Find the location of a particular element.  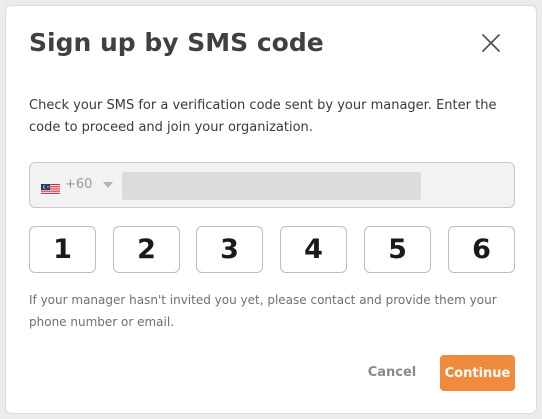

phone-number-field: +60 is located at coordinates (272, 185).